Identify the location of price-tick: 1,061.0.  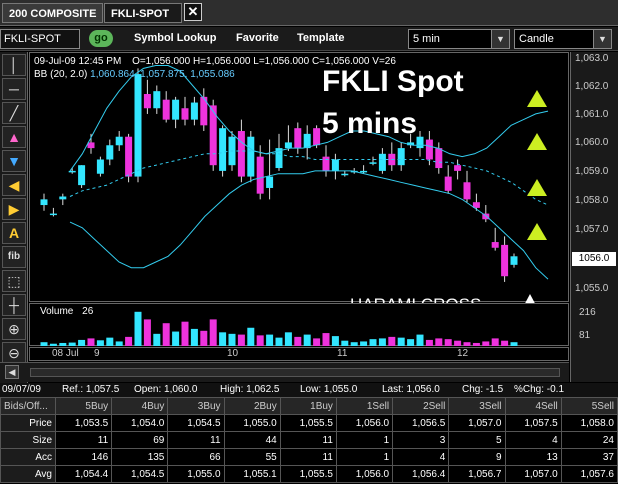
(592, 114).